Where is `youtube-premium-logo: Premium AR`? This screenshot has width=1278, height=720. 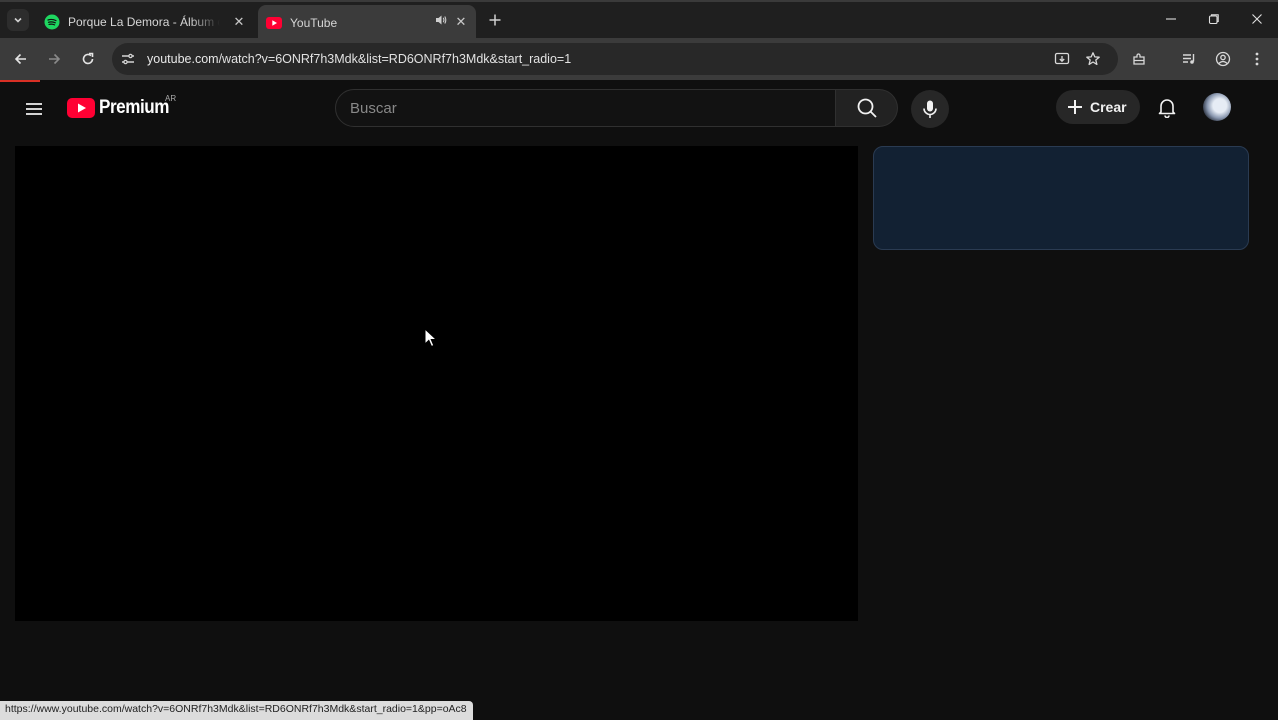
youtube-premium-logo: Premium AR is located at coordinates (122, 107).